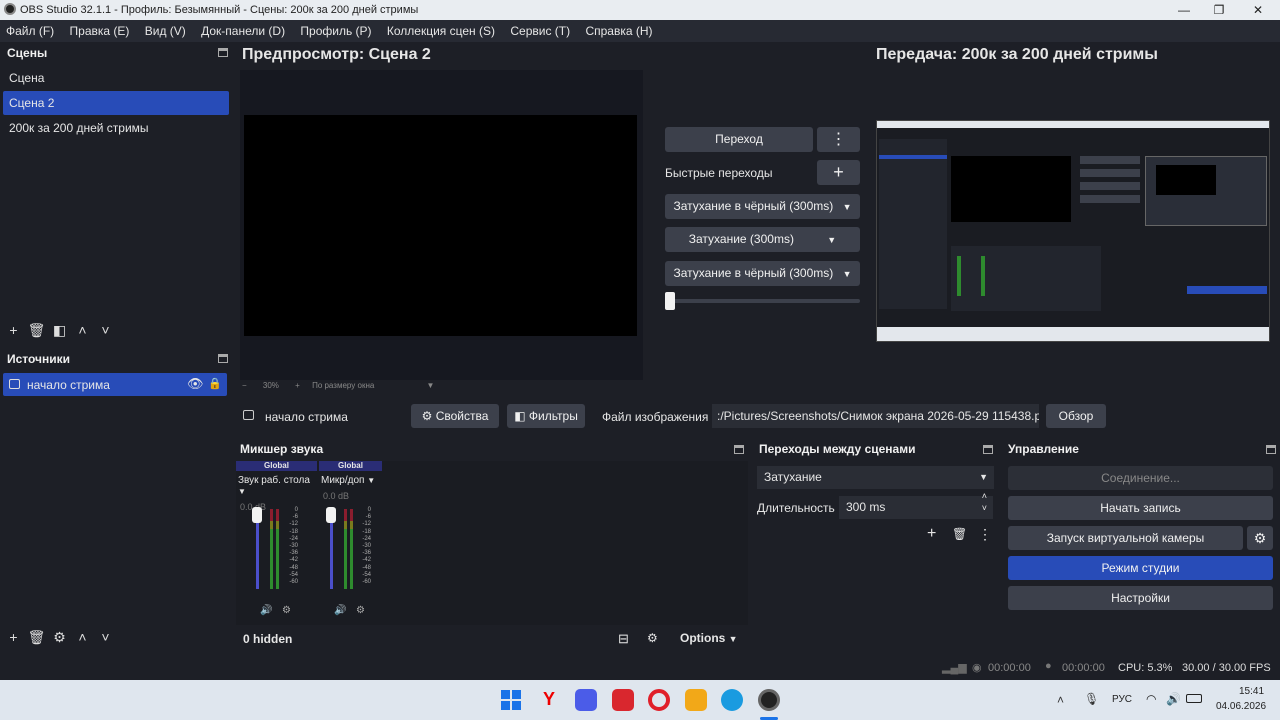 Image resolution: width=1280 pixels, height=720 pixels. What do you see at coordinates (13, 330) in the screenshot?
I see `add-scene-icon: +` at bounding box center [13, 330].